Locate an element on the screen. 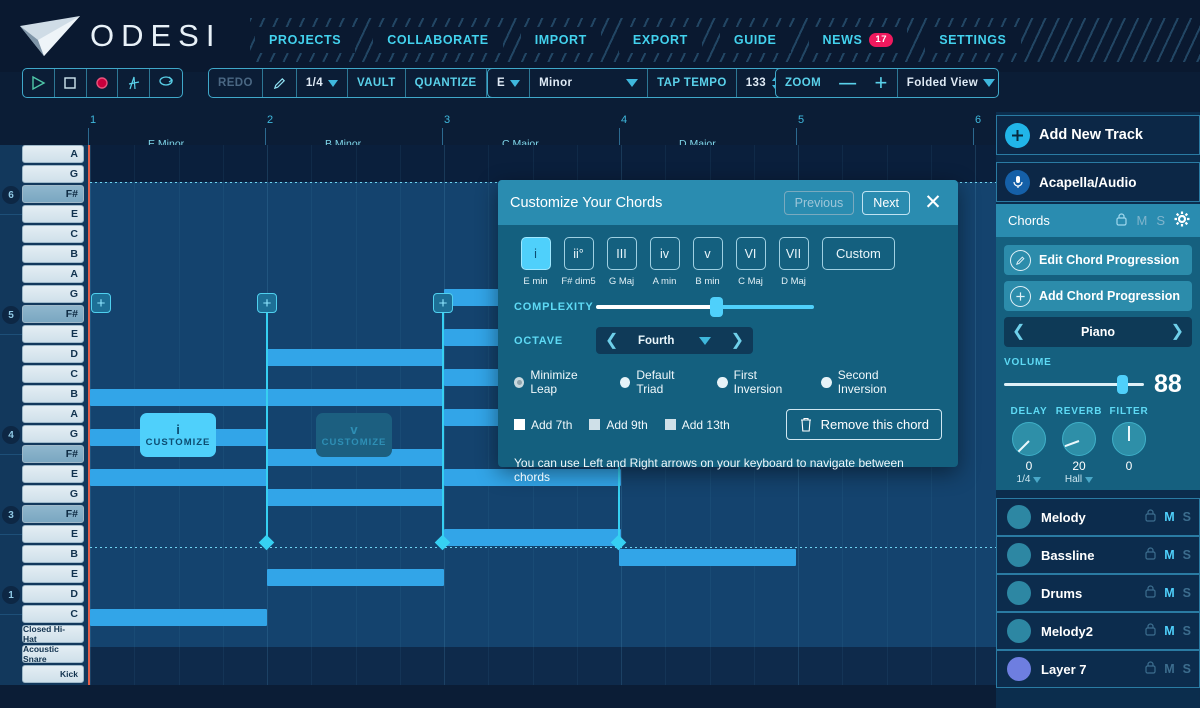  chord-degree-button: VI is located at coordinates (750, 253).